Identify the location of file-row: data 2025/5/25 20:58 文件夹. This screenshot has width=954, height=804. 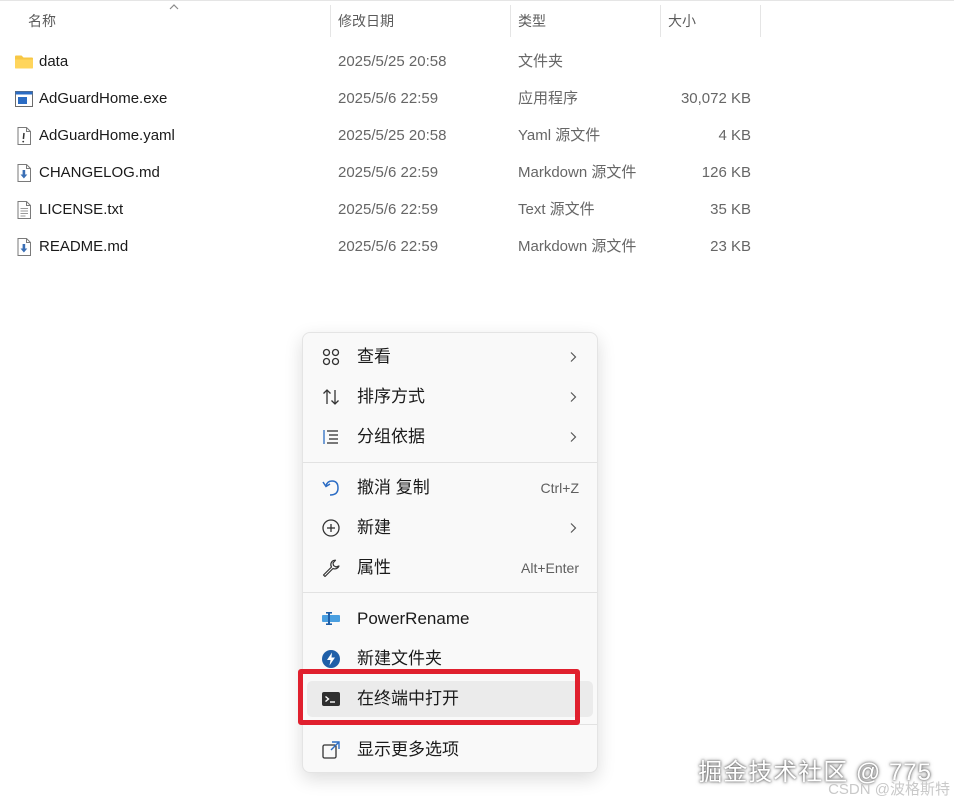
(380, 61).